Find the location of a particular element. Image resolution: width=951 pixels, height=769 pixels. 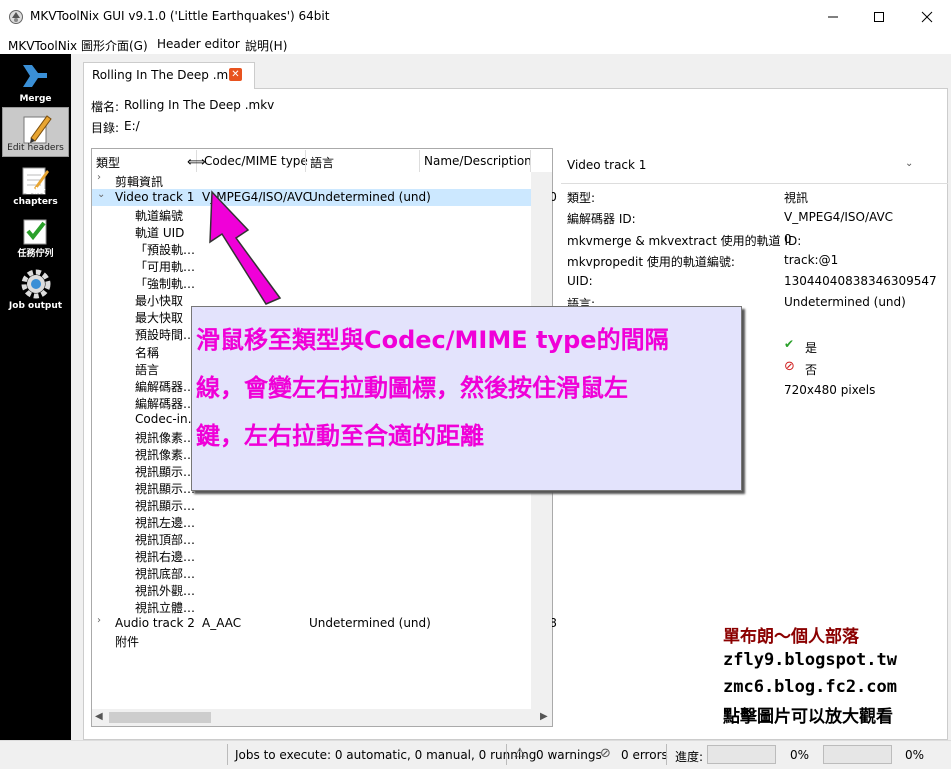

tree-cell-lang: Undetermined (und) is located at coordinates (370, 197).